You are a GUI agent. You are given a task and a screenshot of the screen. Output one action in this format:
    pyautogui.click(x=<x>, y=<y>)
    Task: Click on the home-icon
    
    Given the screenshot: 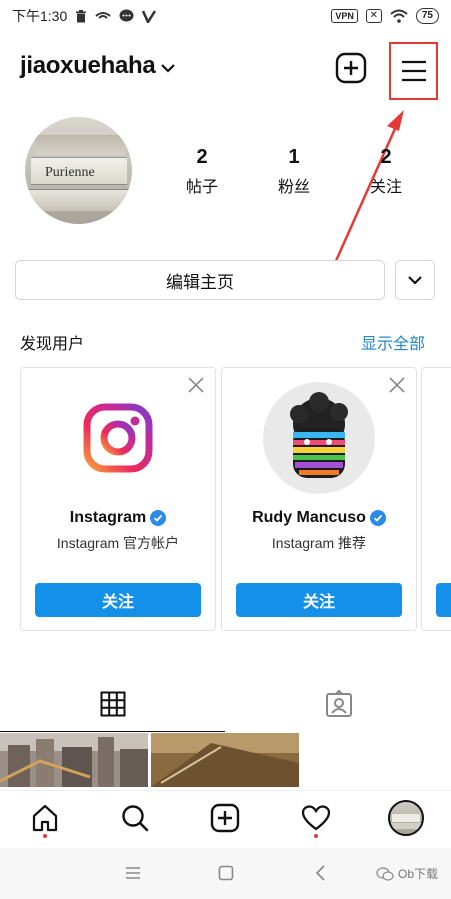 What is the action you would take?
    pyautogui.click(x=45, y=817)
    